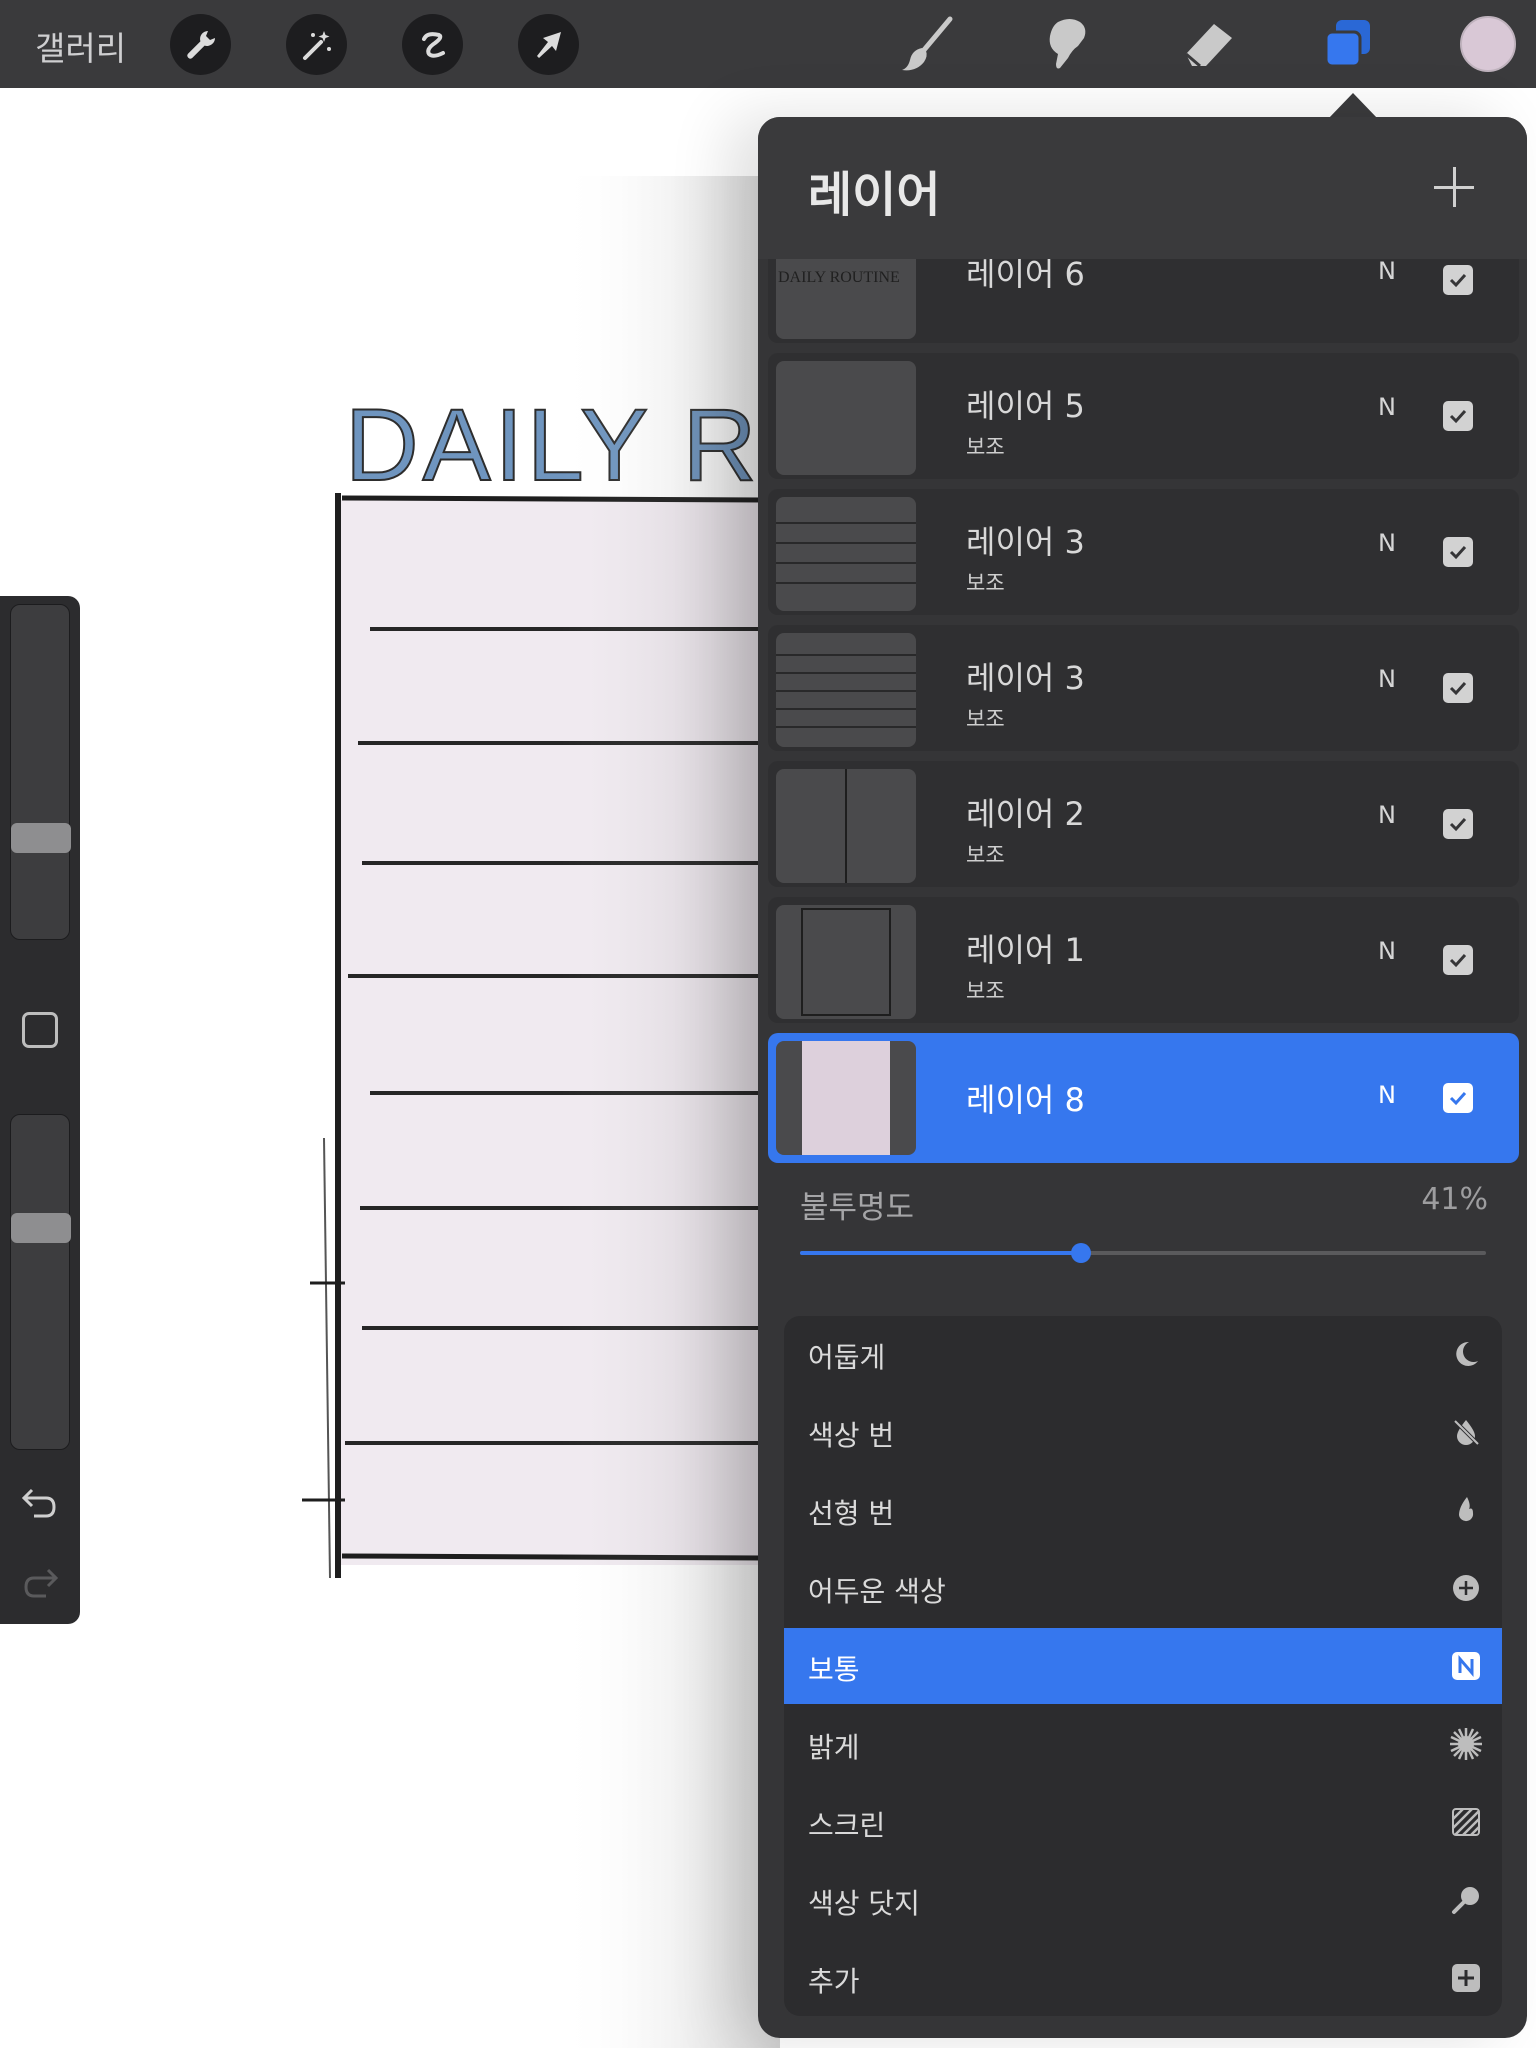 This screenshot has height=2048, width=1536. Describe the element at coordinates (1143, 1588) in the screenshot. I see `blend-mode-darker-color: 어두운 색상` at that location.